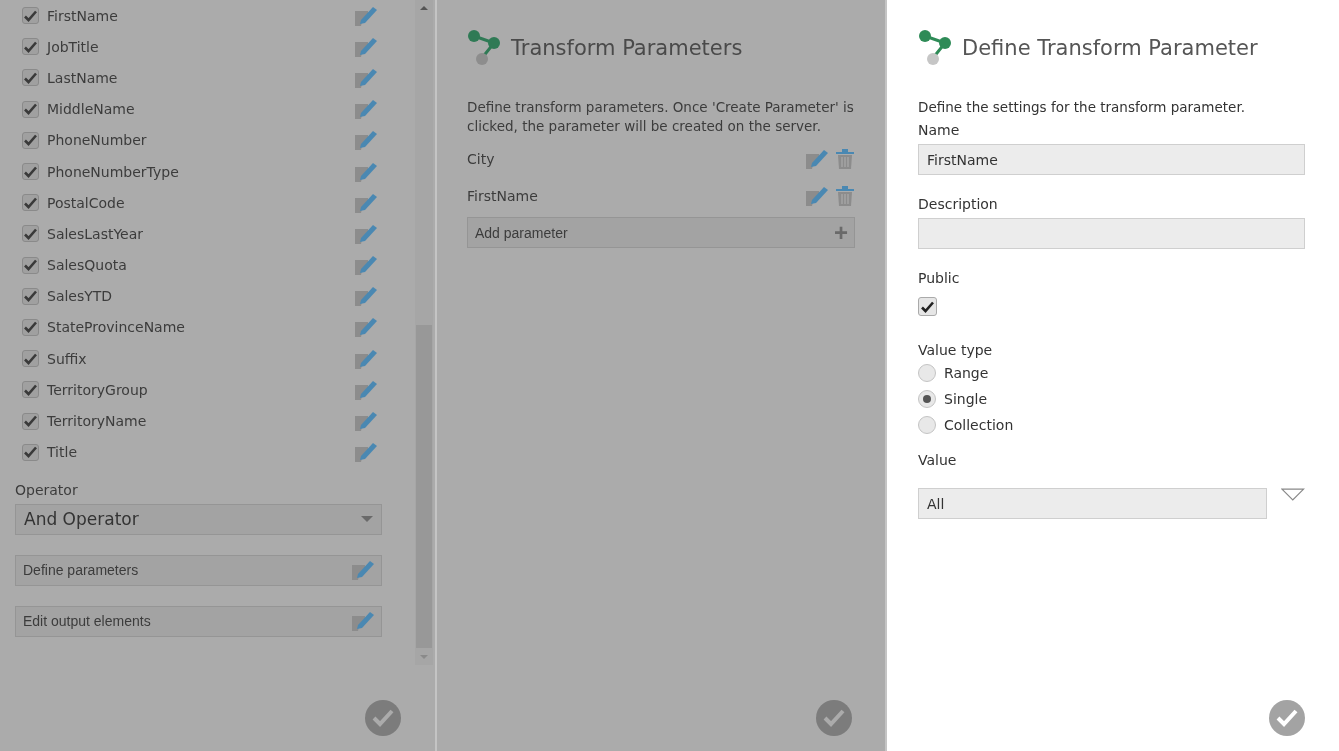  Describe the element at coordinates (1293, 494) in the screenshot. I see `dropdown-icon` at that location.